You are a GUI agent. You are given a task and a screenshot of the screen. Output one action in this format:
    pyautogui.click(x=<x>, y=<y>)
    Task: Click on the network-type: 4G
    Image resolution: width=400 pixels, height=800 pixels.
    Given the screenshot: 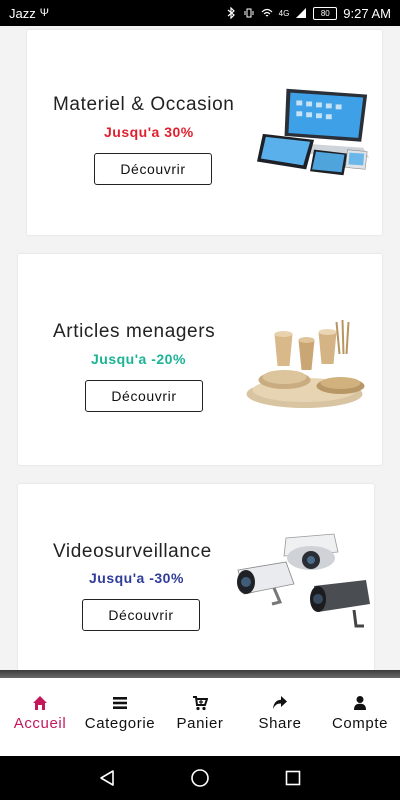 What is the action you would take?
    pyautogui.click(x=284, y=13)
    